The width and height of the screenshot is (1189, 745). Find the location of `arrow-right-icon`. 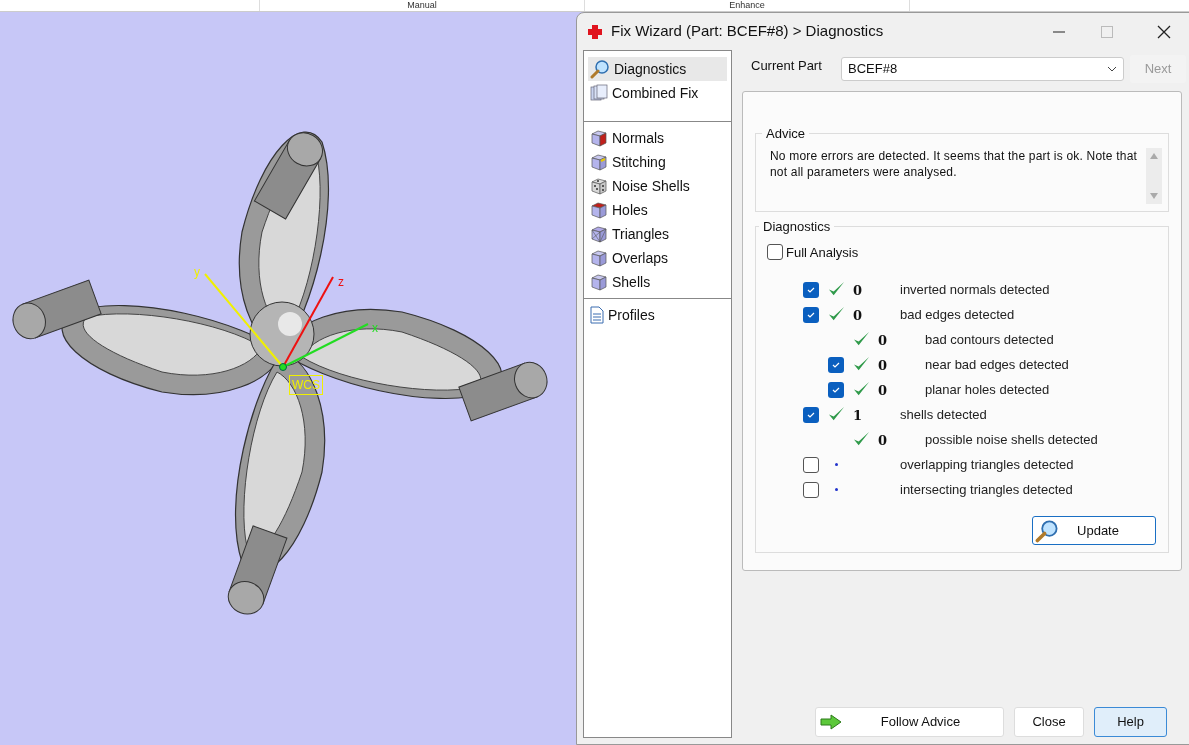

arrow-right-icon is located at coordinates (831, 722).